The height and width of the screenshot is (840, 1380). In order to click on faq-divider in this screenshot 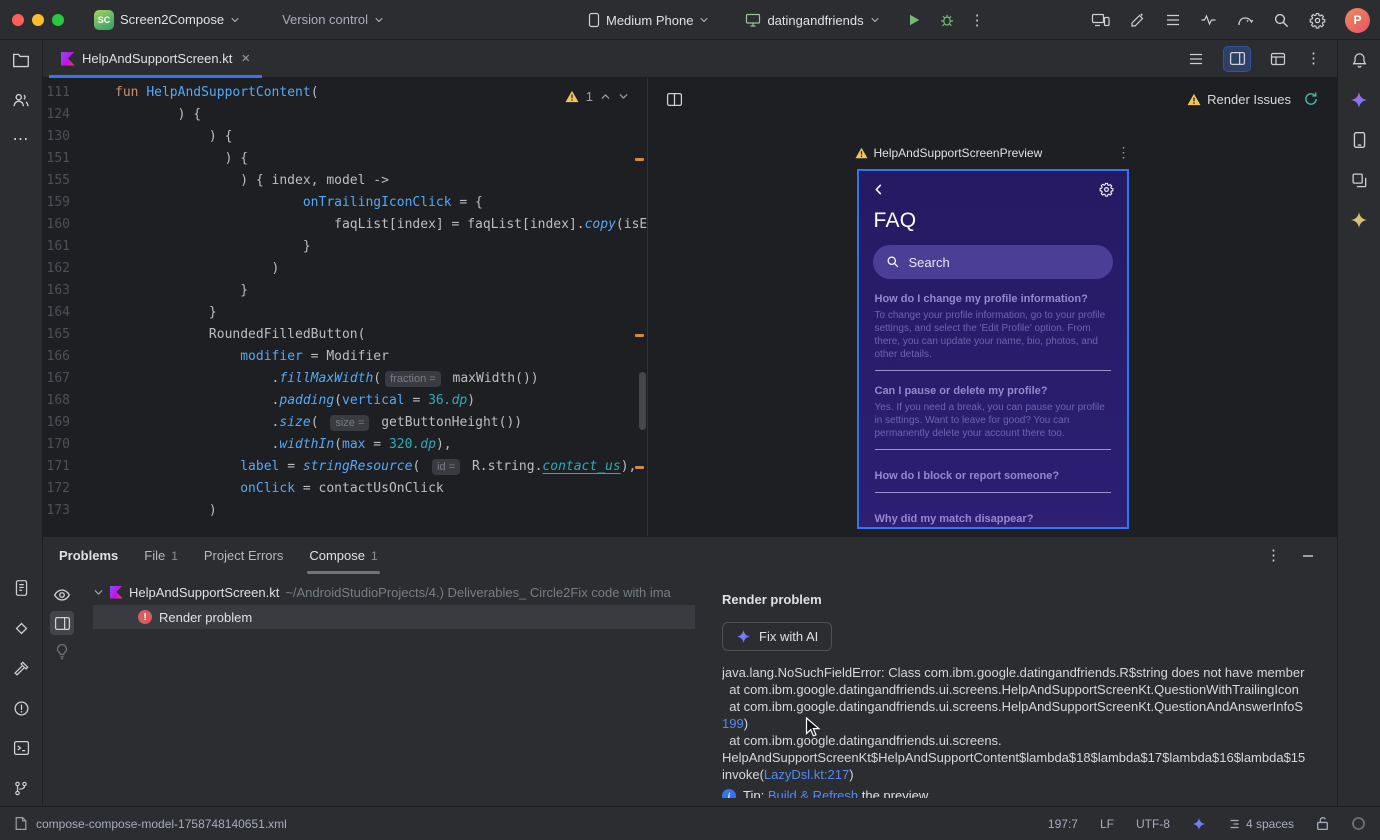, I will do `click(992, 449)`.